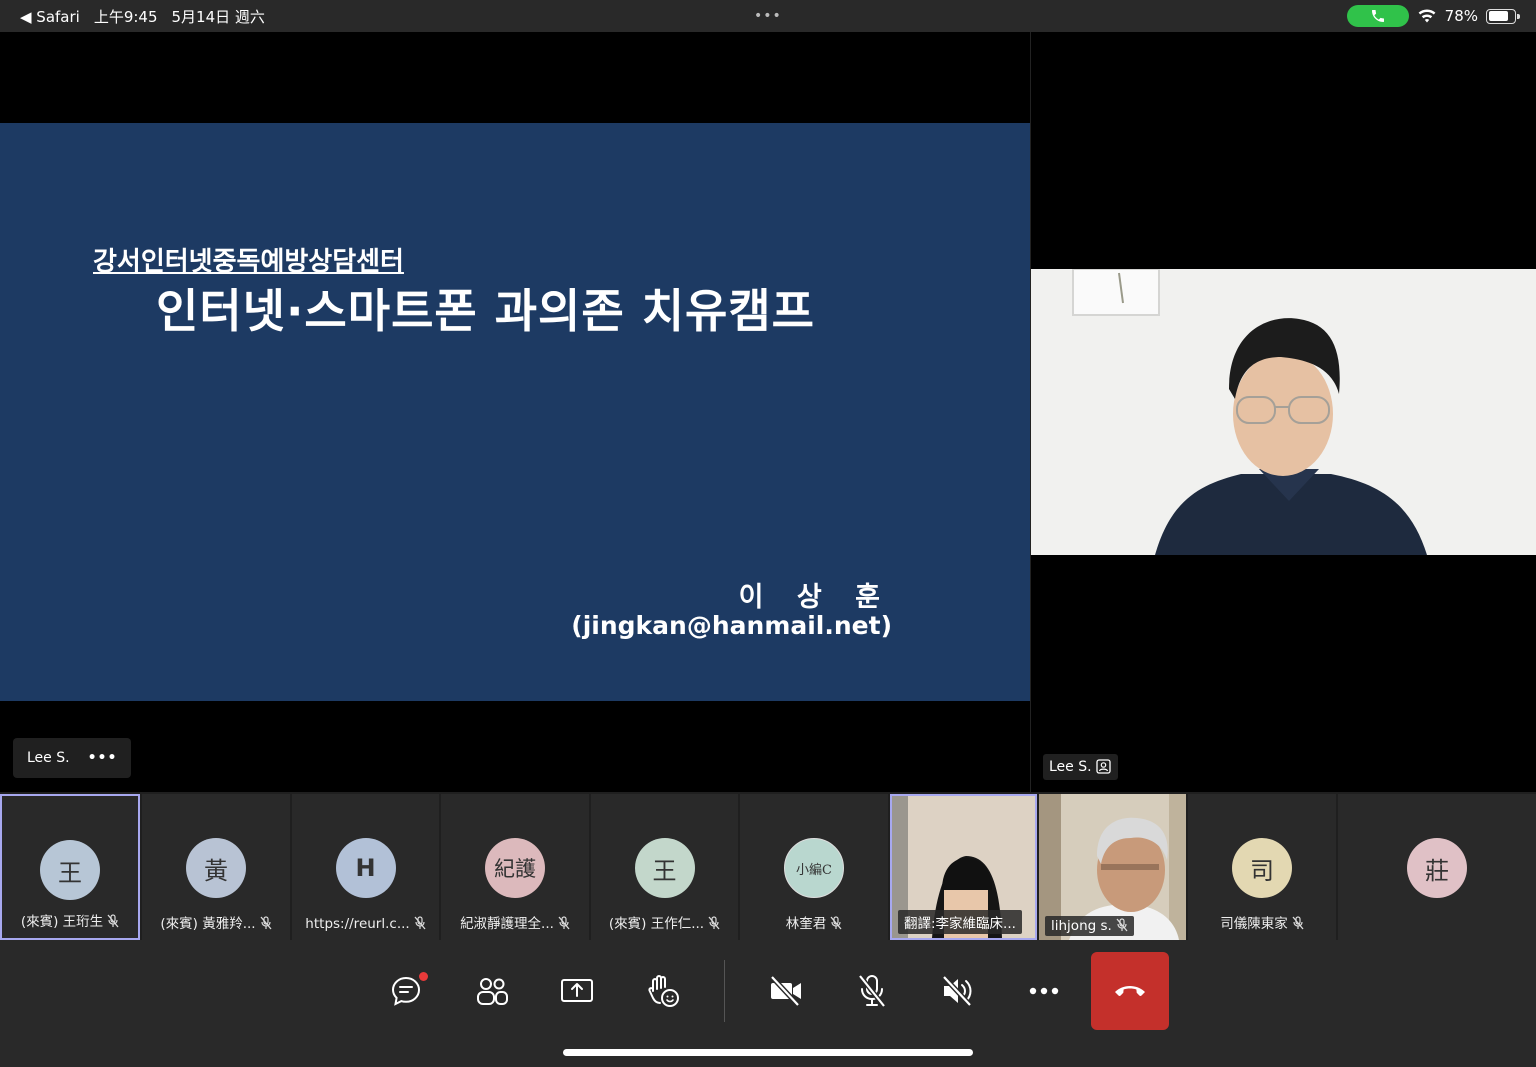  I want to click on camera-toggle-button, so click(786, 991).